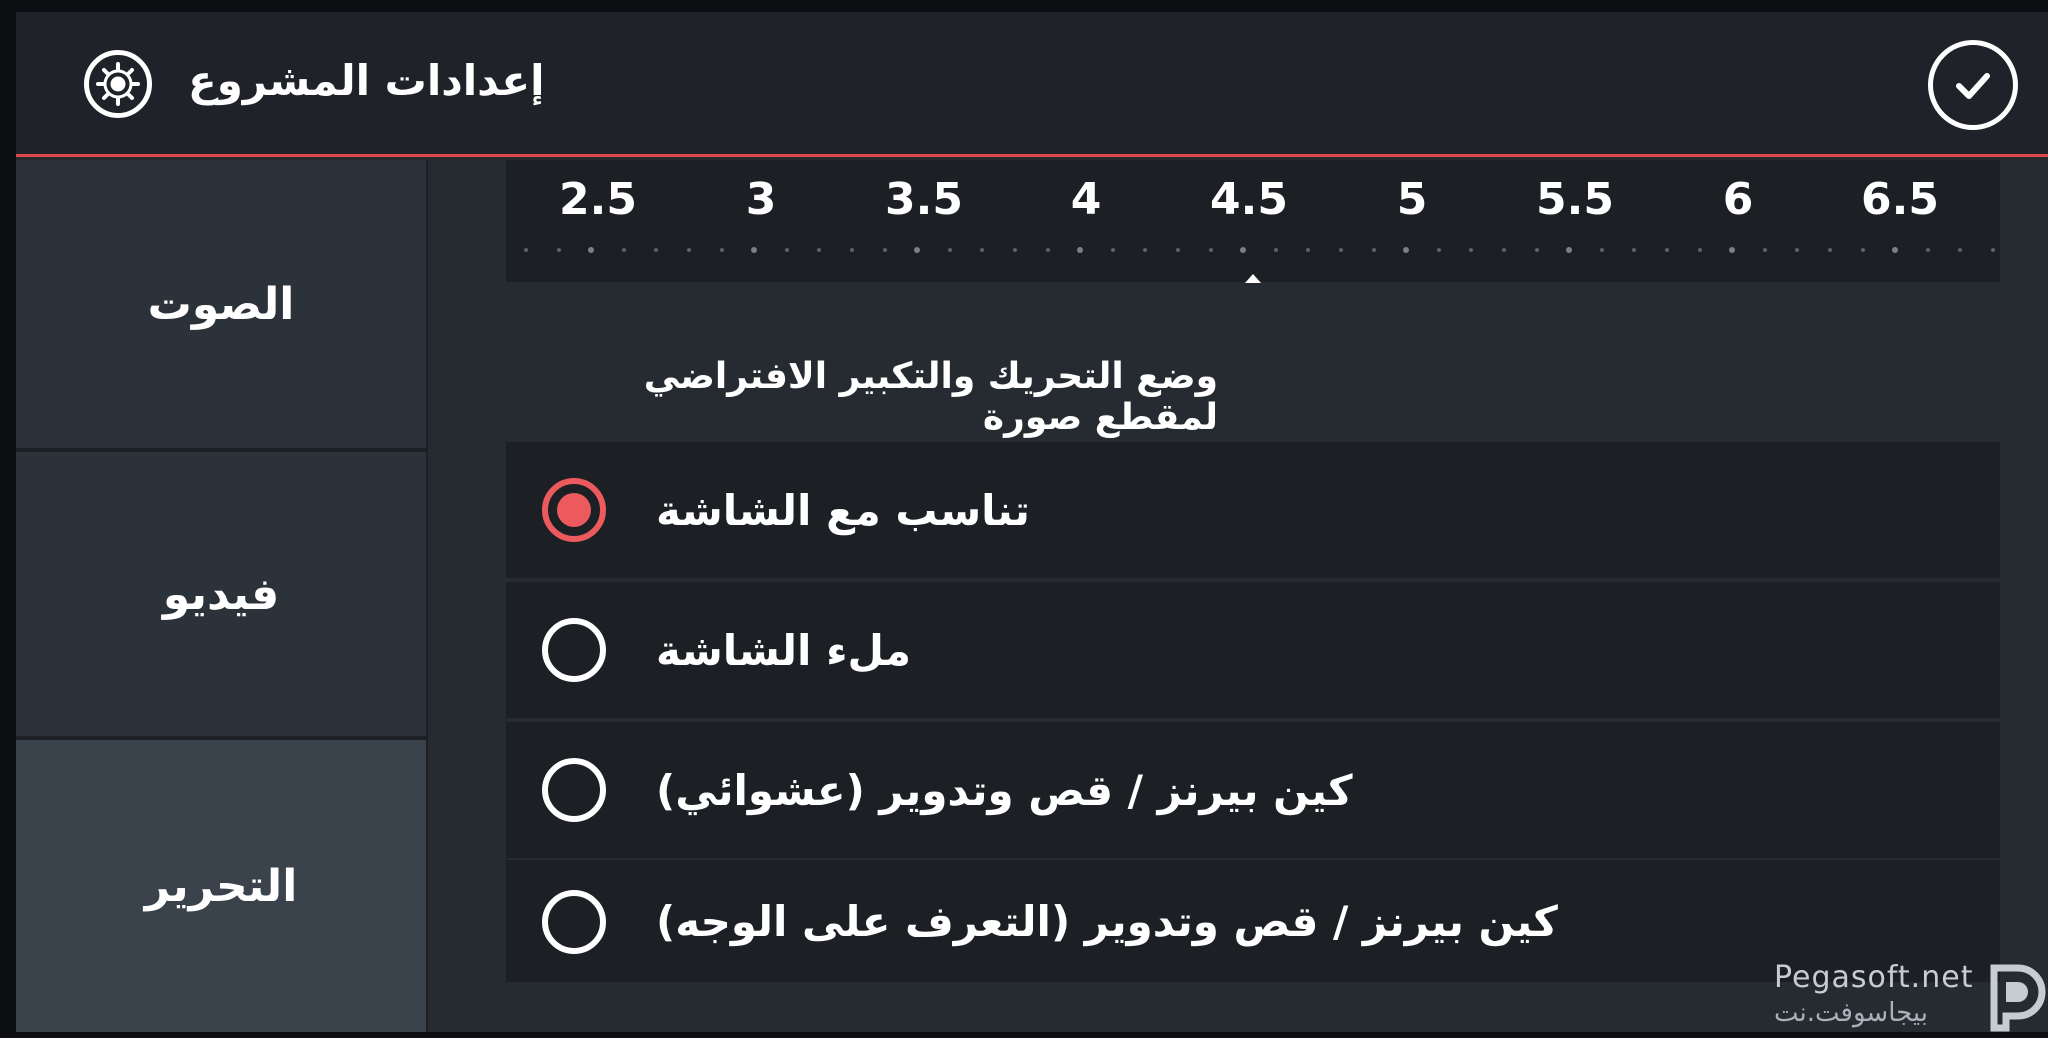 This screenshot has height=1038, width=2048. I want to click on confirm-button, so click(1973, 85).